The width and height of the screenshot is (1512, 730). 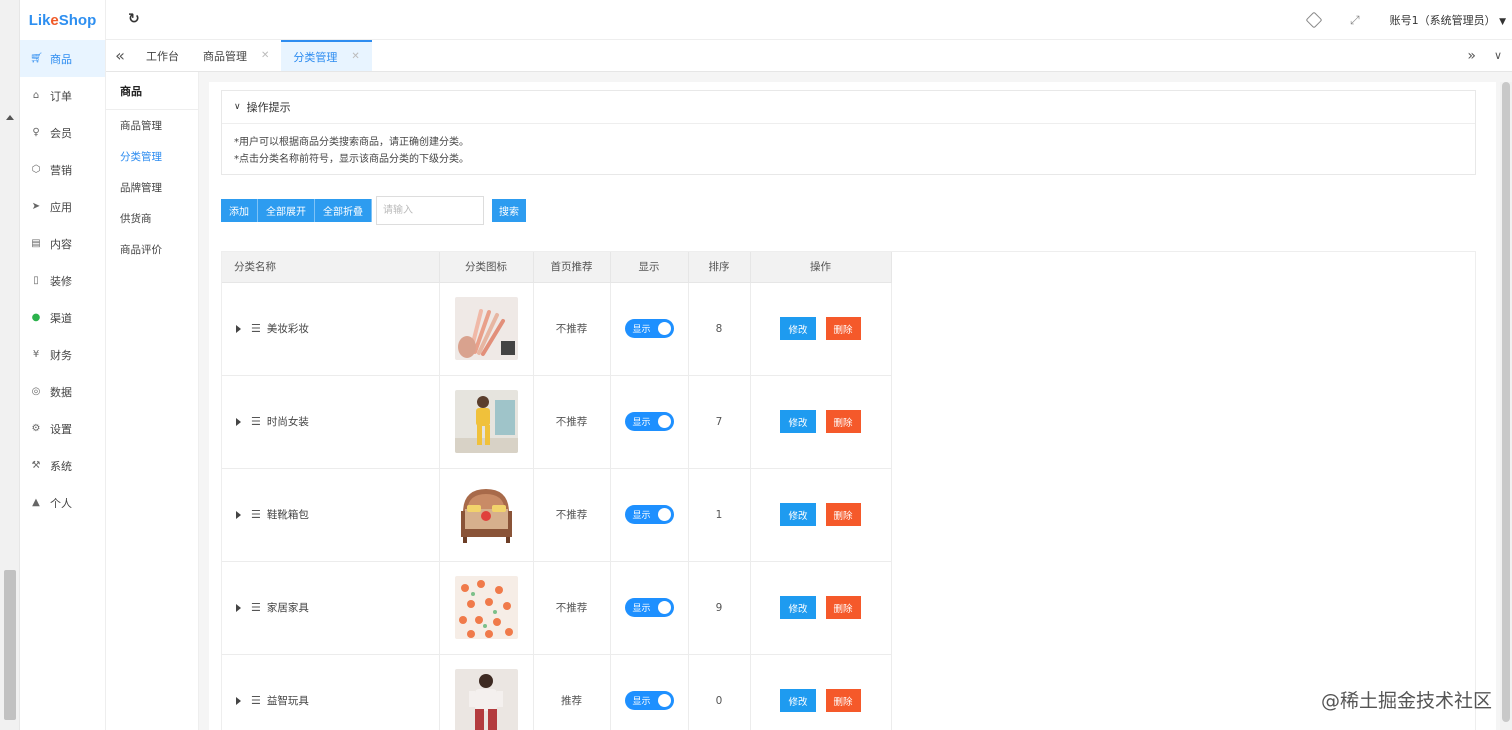 I want to click on brand-logo: Lik e Shop, so click(x=62, y=20).